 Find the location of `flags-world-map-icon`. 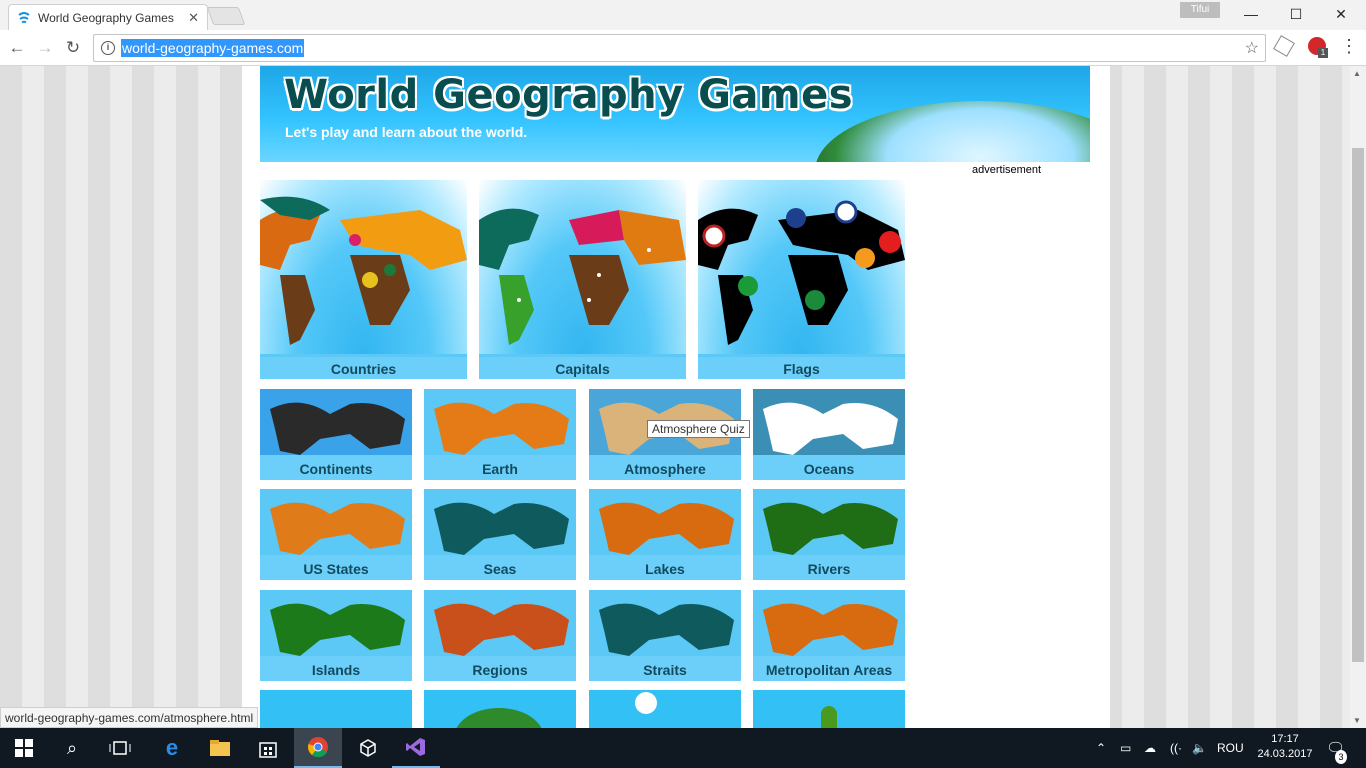

flags-world-map-icon is located at coordinates (801, 267).